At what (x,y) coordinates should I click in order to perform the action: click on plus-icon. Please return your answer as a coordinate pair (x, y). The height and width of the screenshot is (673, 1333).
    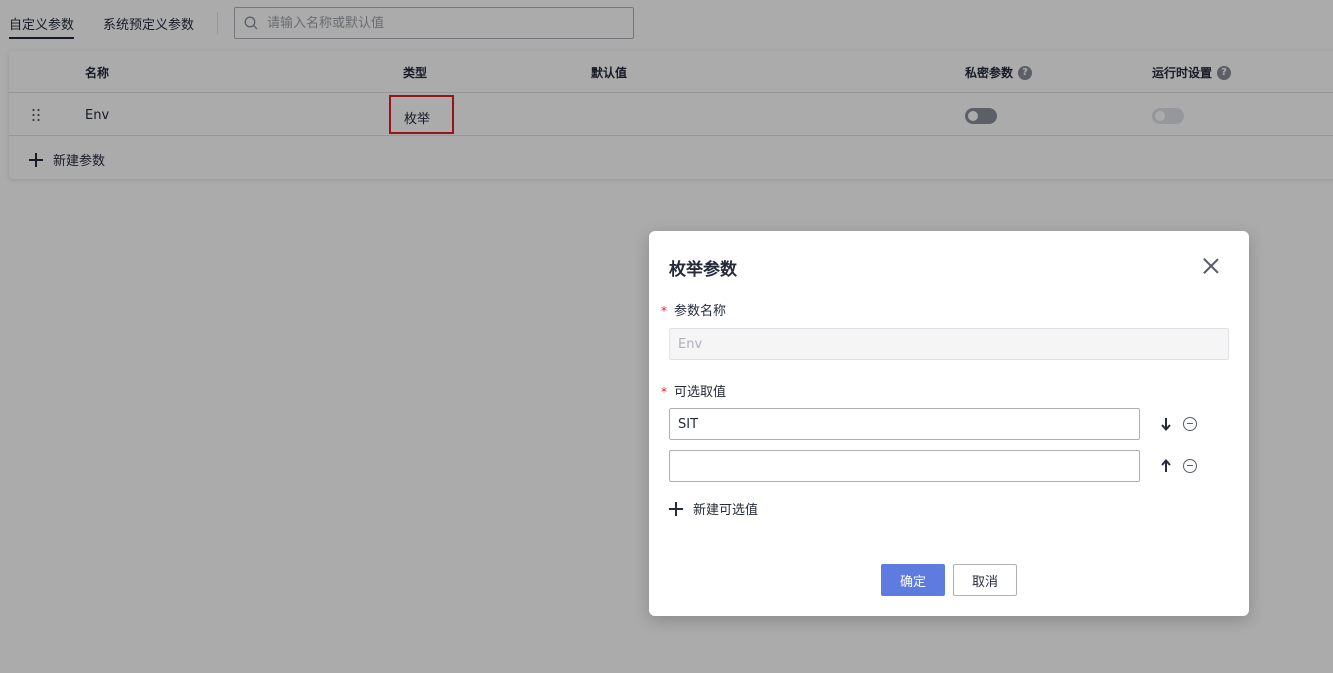
    Looking at the image, I should click on (676, 508).